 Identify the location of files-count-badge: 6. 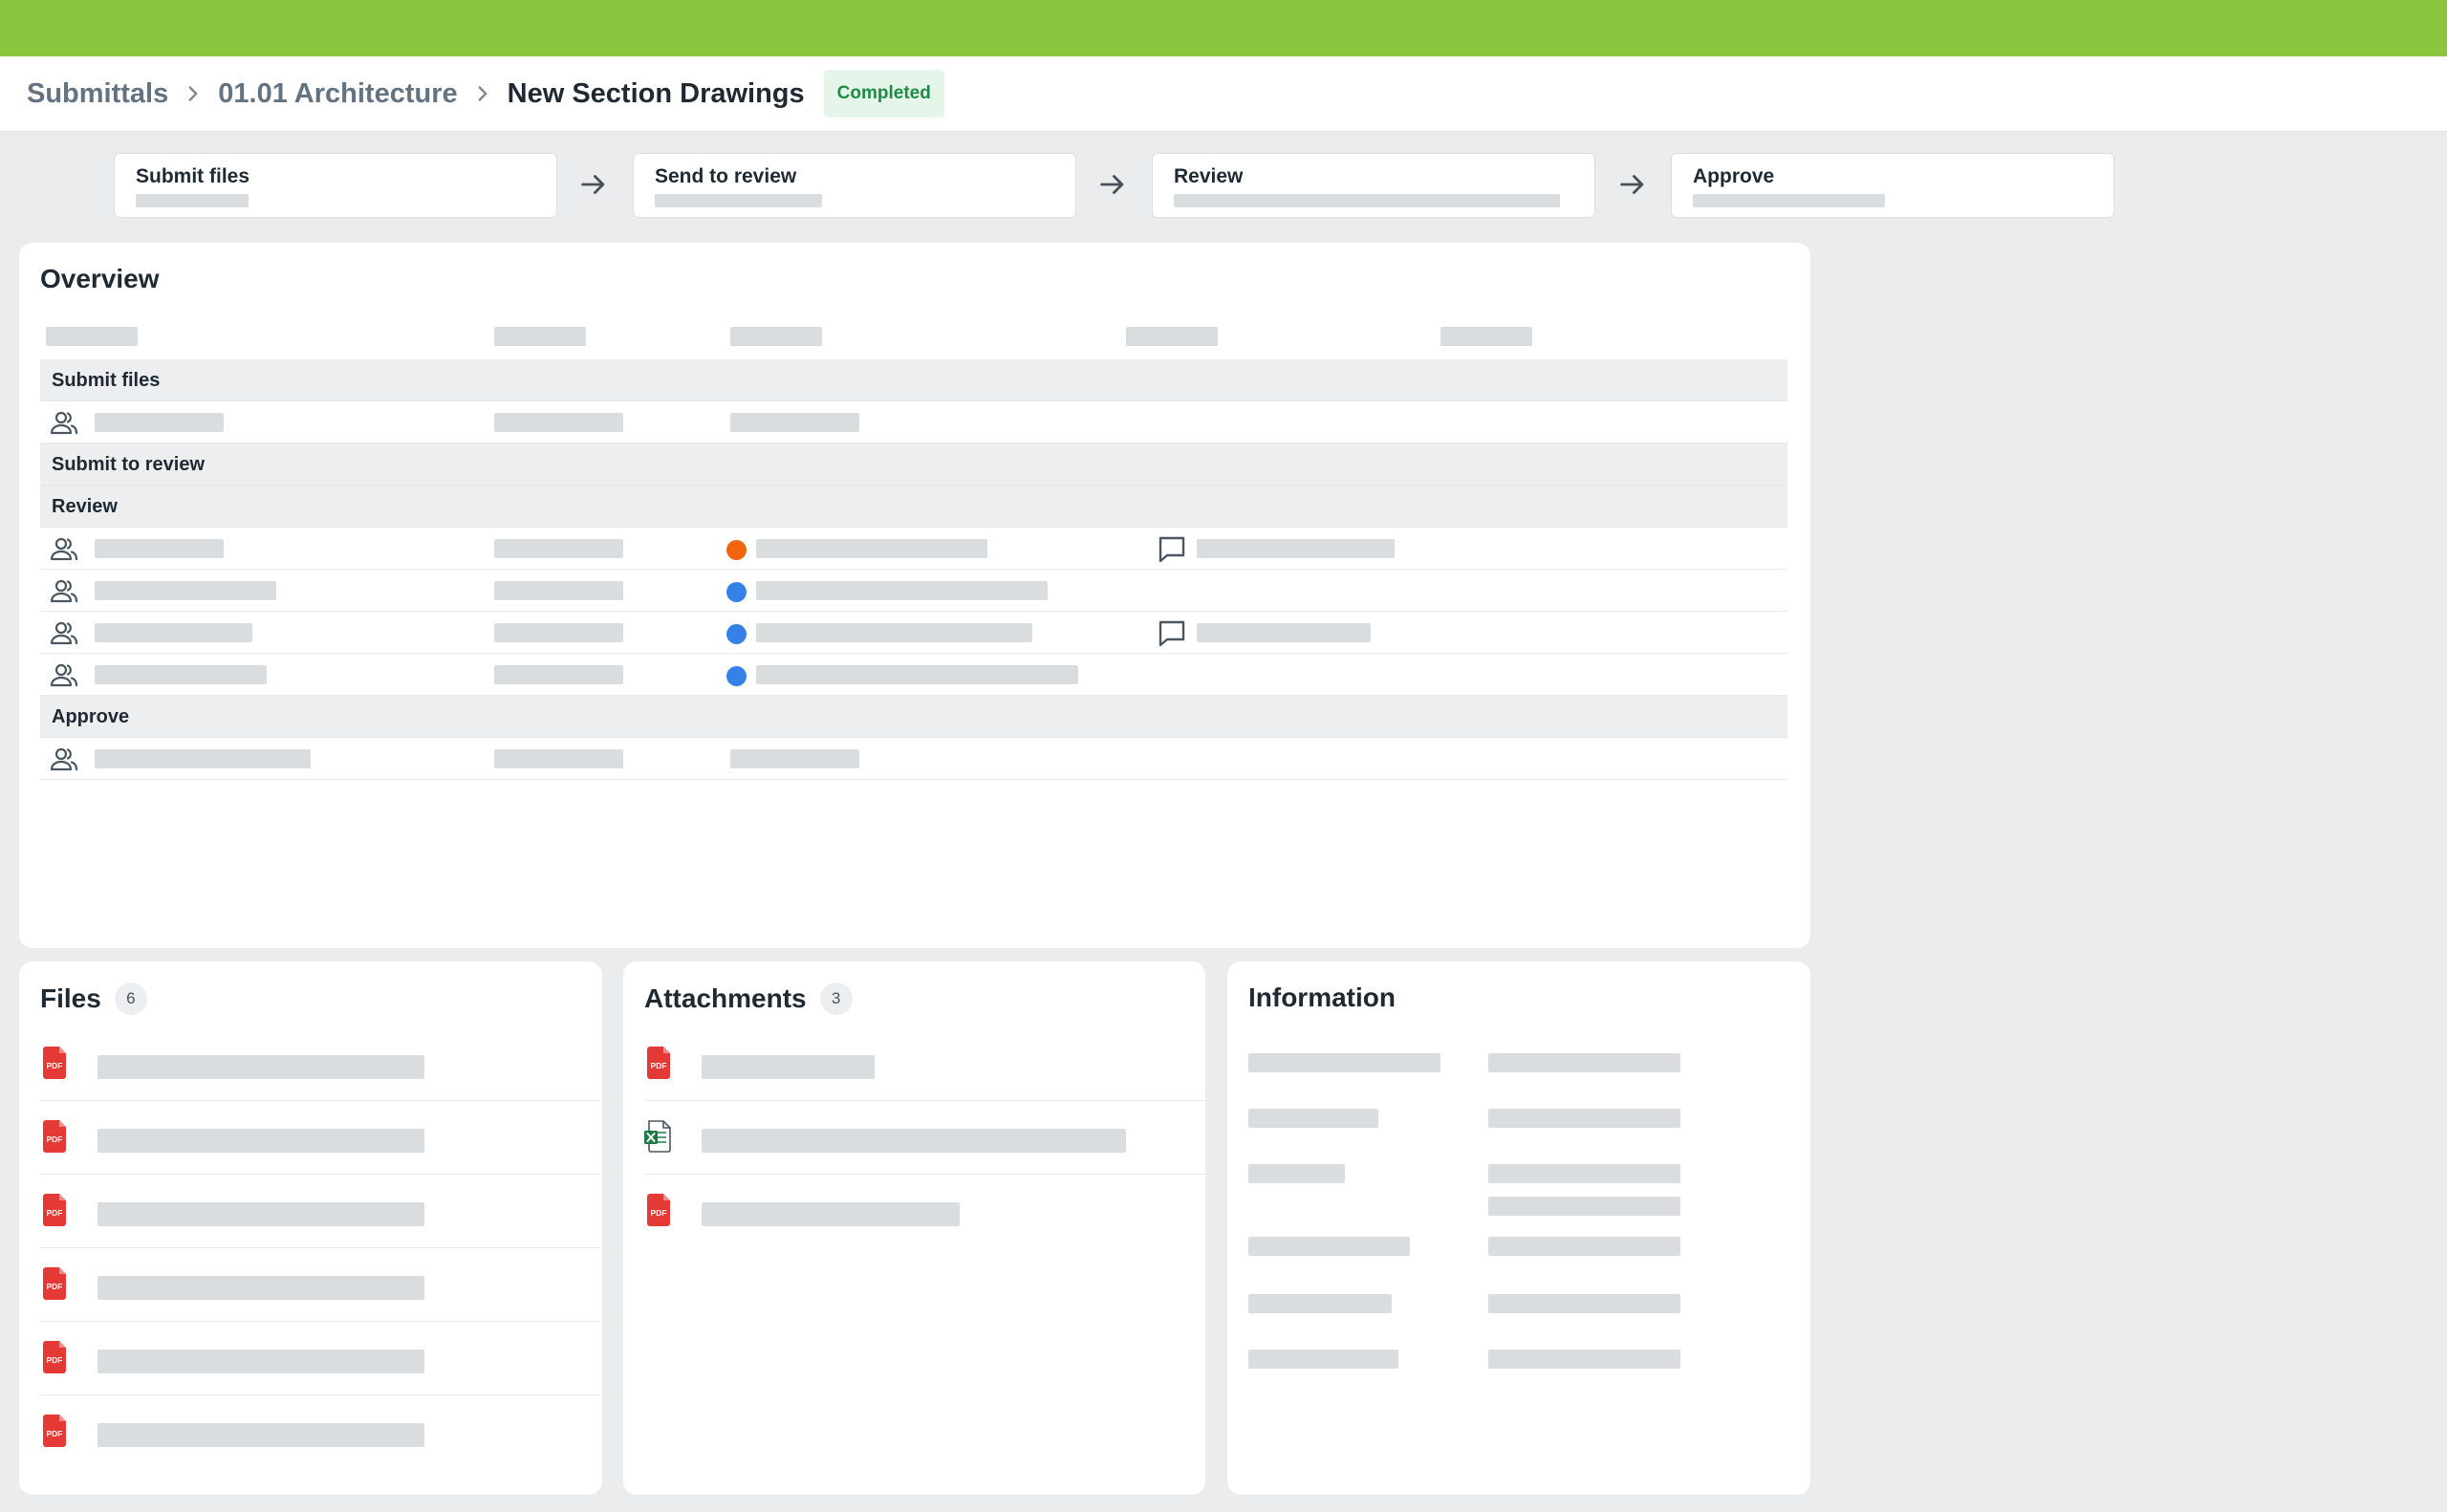
(130, 999).